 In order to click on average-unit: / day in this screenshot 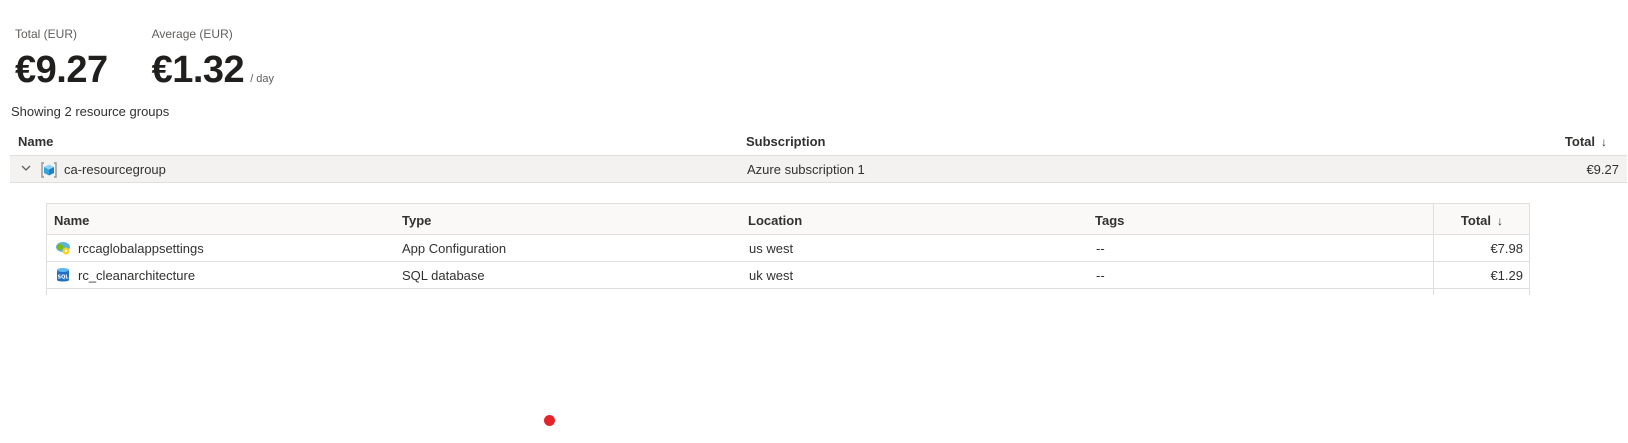, I will do `click(262, 79)`.